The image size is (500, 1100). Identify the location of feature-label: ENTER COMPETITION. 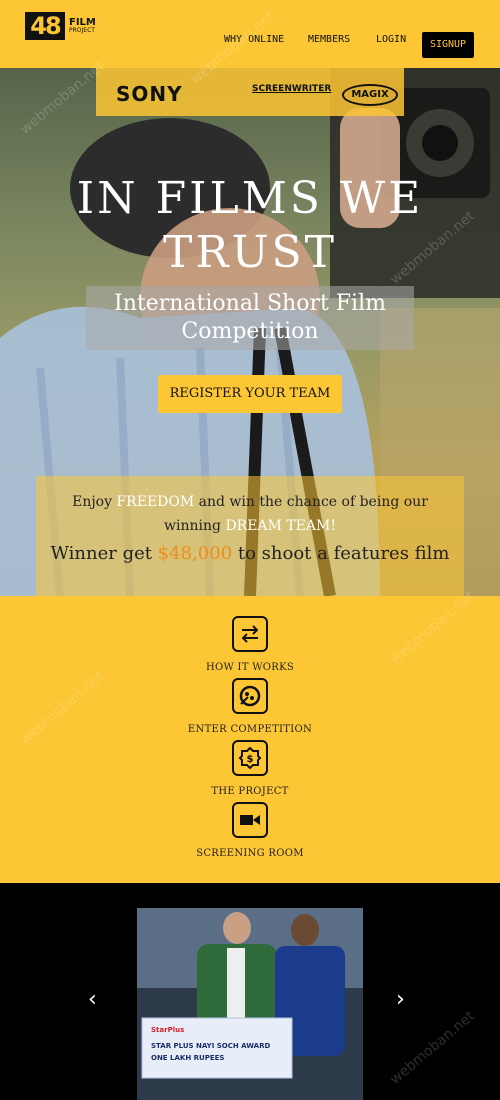
(250, 729).